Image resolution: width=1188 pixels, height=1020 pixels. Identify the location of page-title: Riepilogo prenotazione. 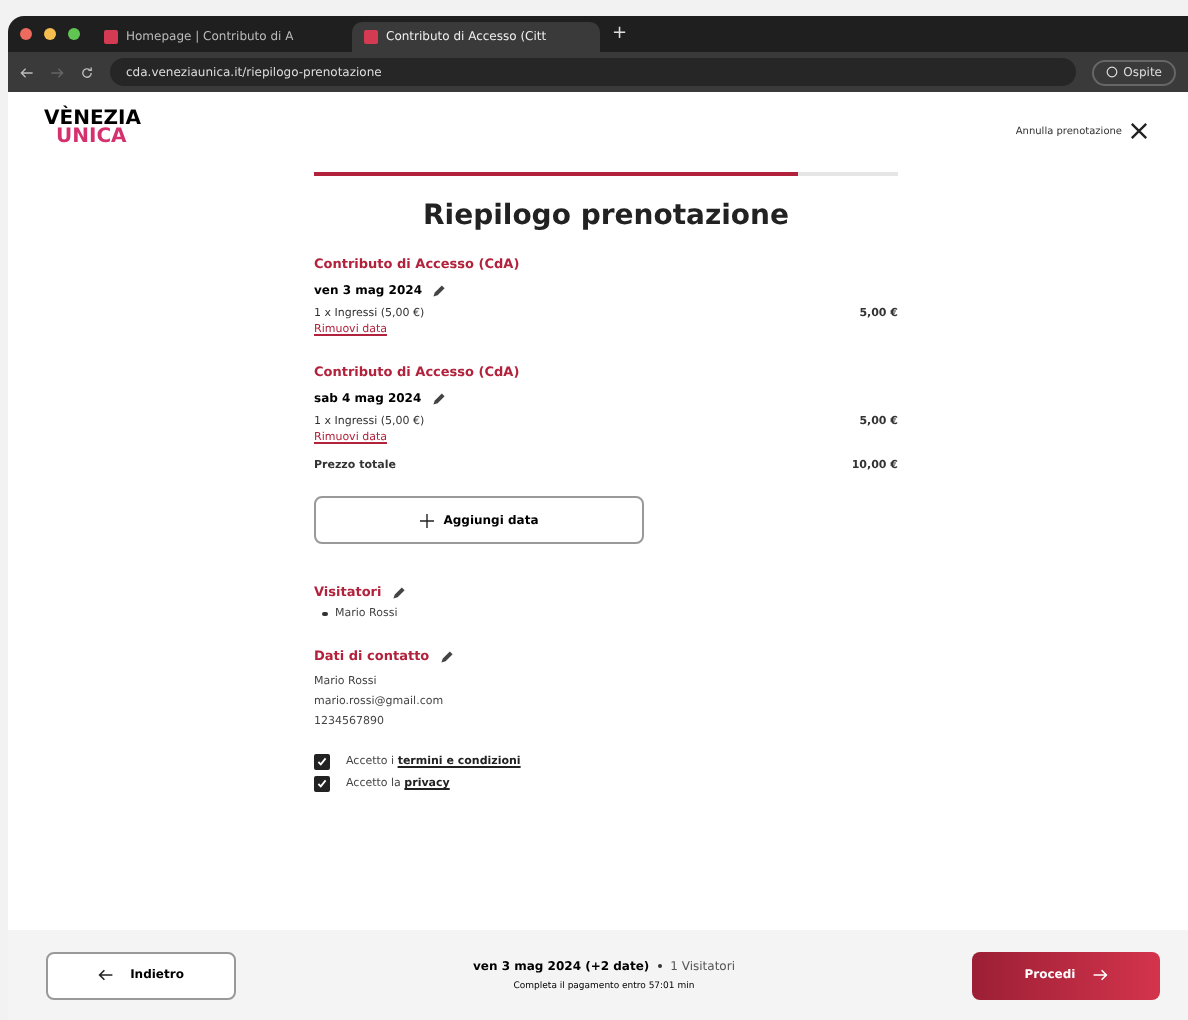
(606, 216).